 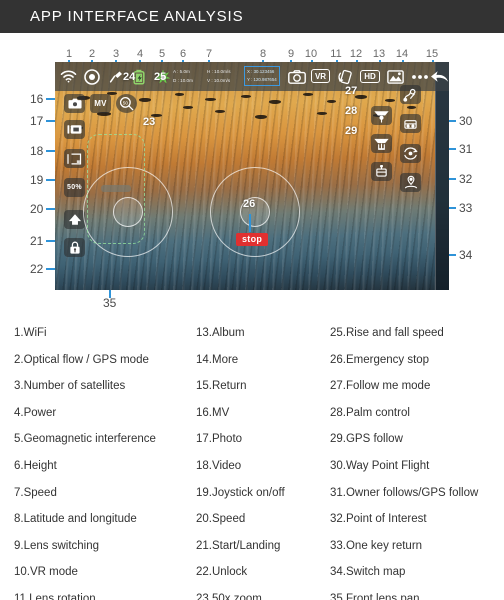 I want to click on album-icon, so click(x=395, y=76).